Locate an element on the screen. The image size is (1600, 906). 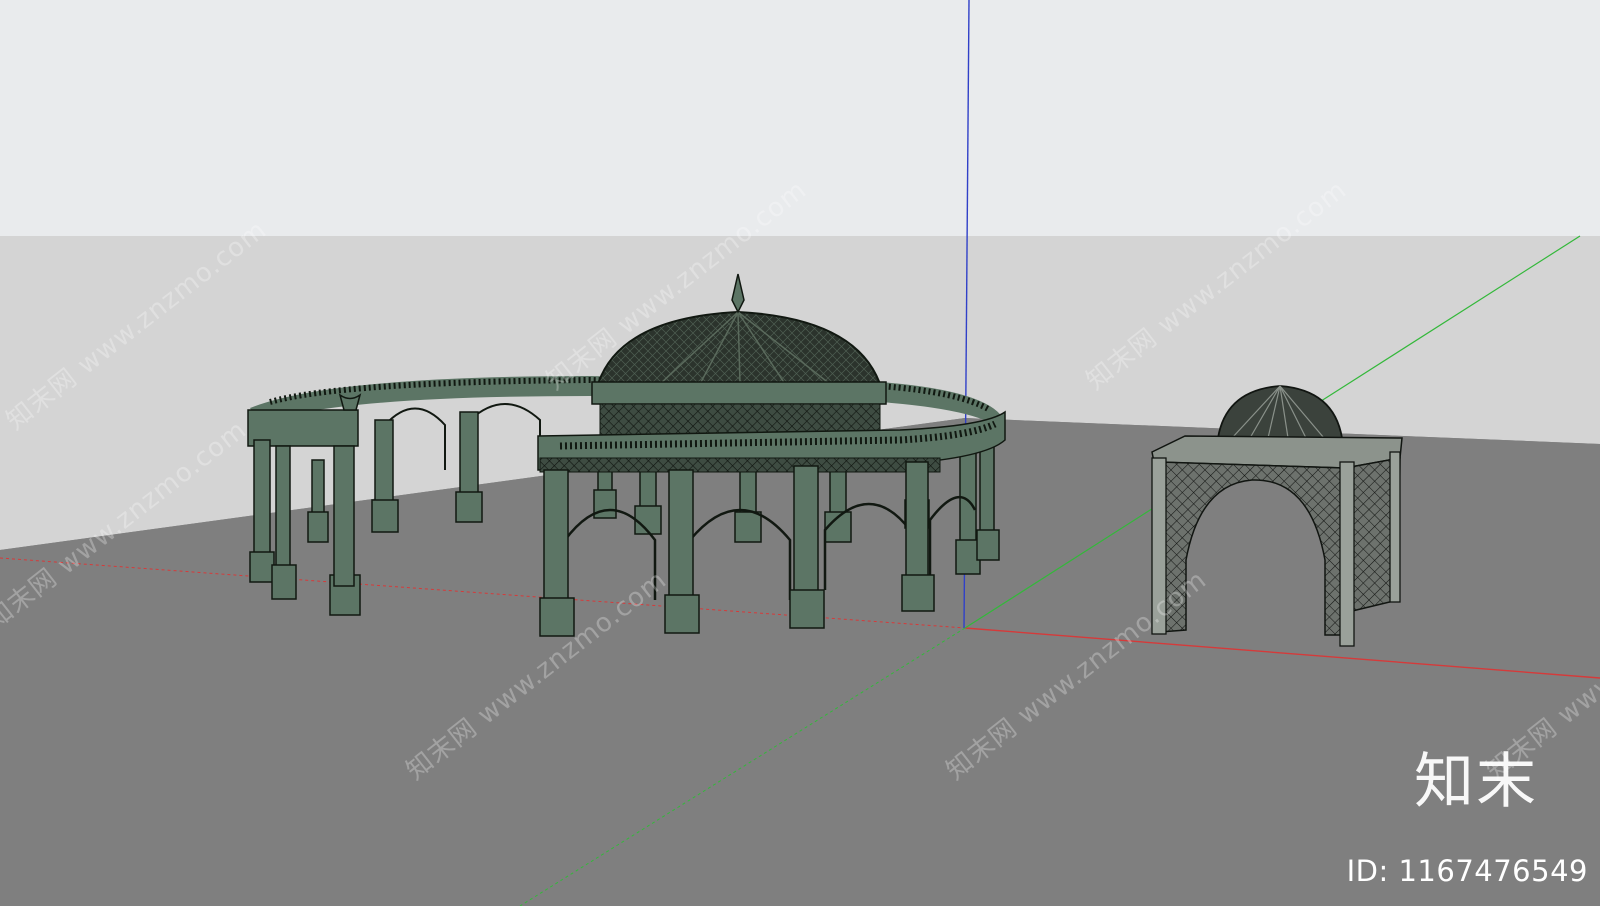
watermark-logo: 知末 is located at coordinates (1476, 782).